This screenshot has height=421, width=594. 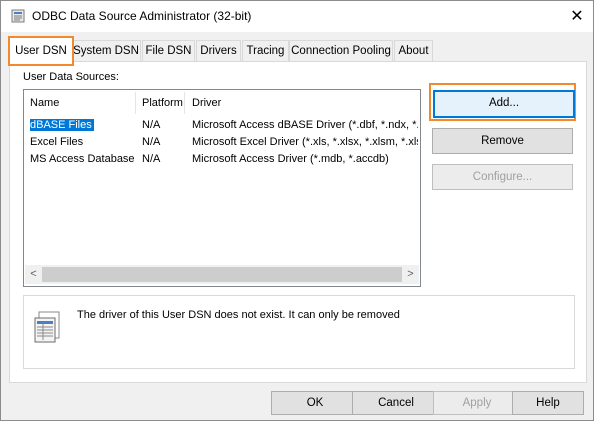 I want to click on ok-button: OK, so click(x=315, y=403).